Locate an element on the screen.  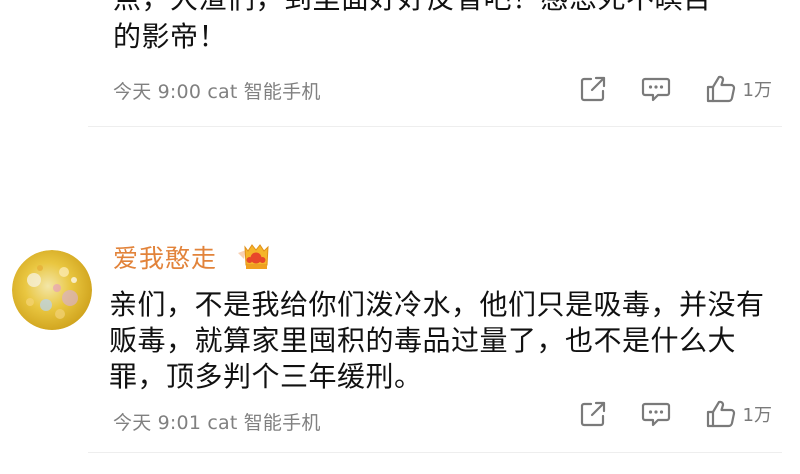
previous-comment-meta: 今天 9:00 cat 智能手机 is located at coordinates (217, 92).